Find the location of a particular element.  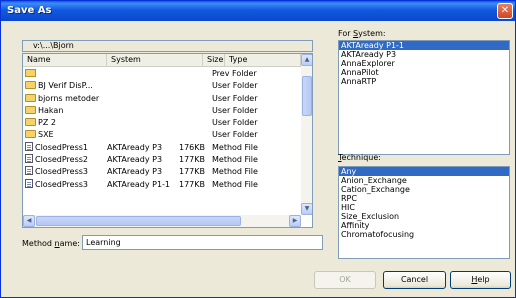

file-row: ClosedPress1 AKTAready P3 176KB Method File is located at coordinates (162, 147).